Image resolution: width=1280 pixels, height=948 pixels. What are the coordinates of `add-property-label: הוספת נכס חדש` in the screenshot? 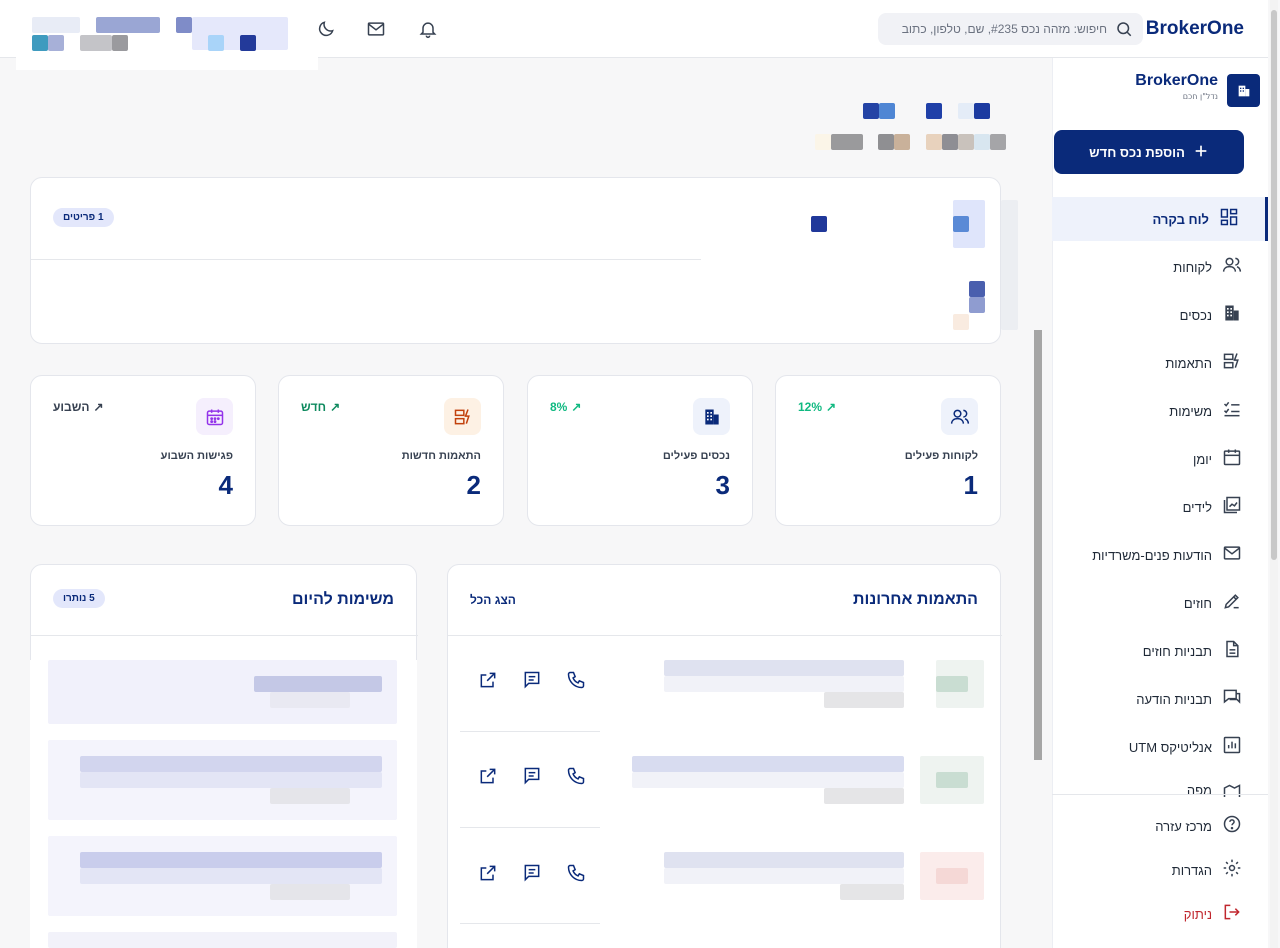 It's located at (1137, 152).